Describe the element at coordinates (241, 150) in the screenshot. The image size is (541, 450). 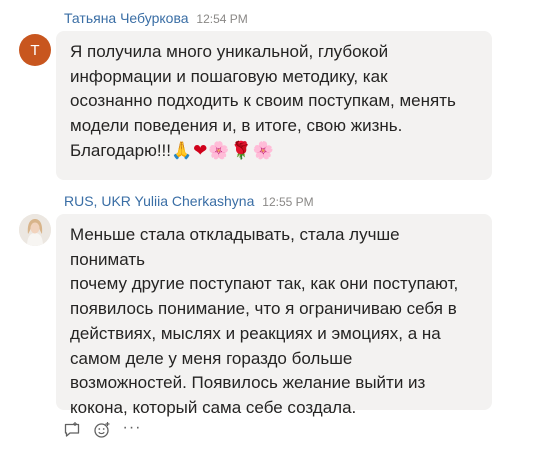
I see `rose-emoji: 🌹` at that location.